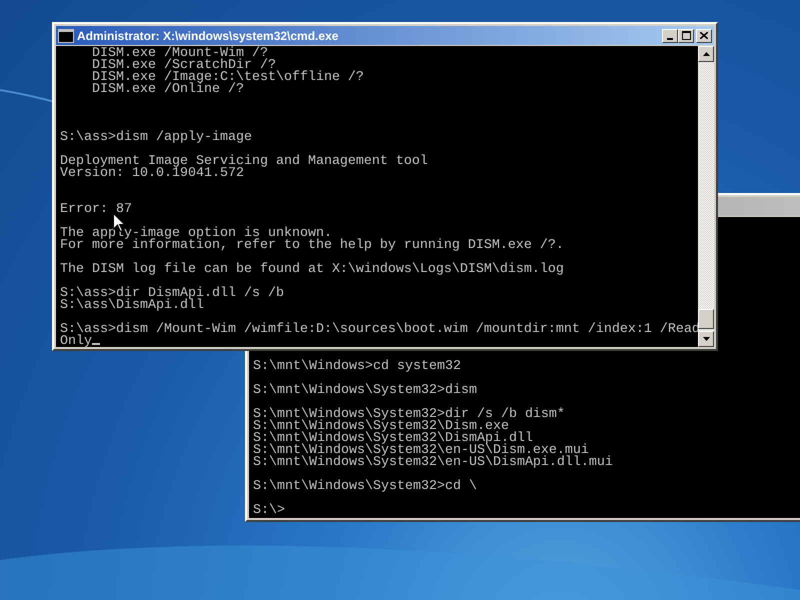  What do you see at coordinates (357, 366) in the screenshot?
I see `console-line: S:\mnt\Windows>cd system32` at bounding box center [357, 366].